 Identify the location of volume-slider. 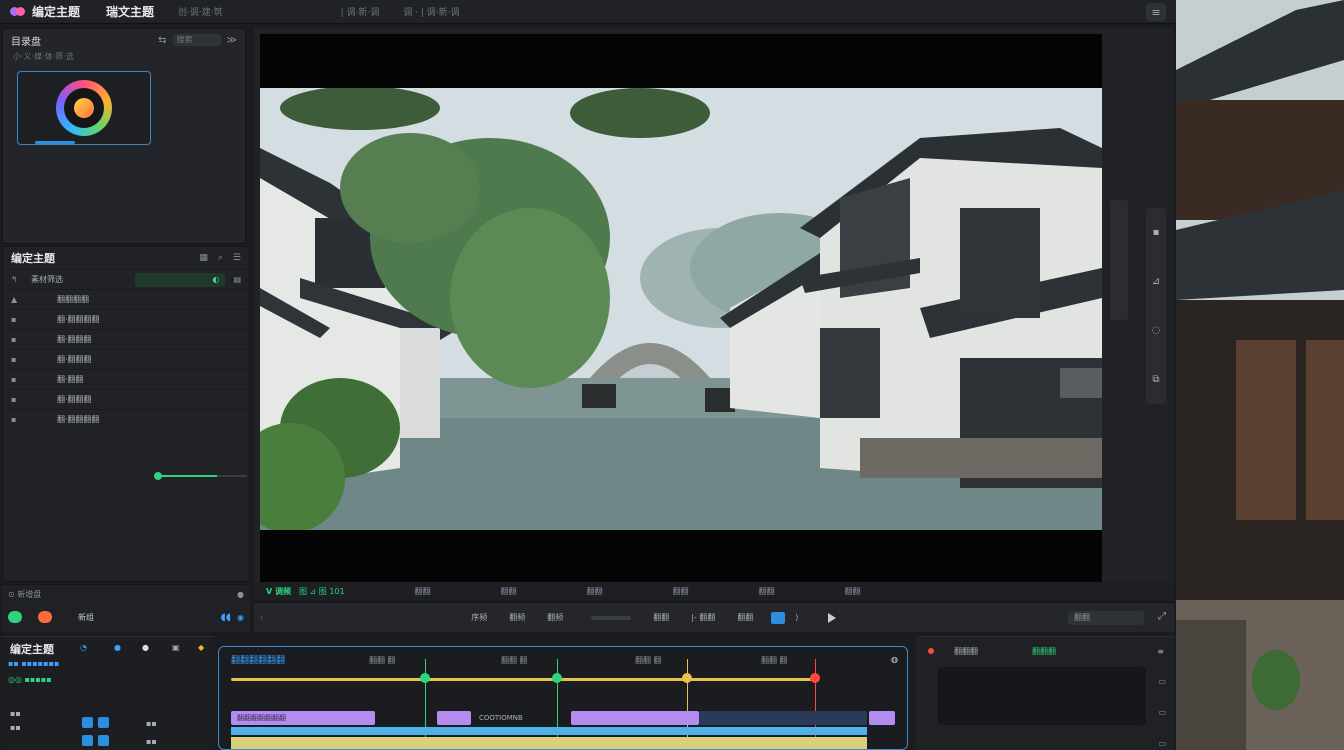
(611, 617).